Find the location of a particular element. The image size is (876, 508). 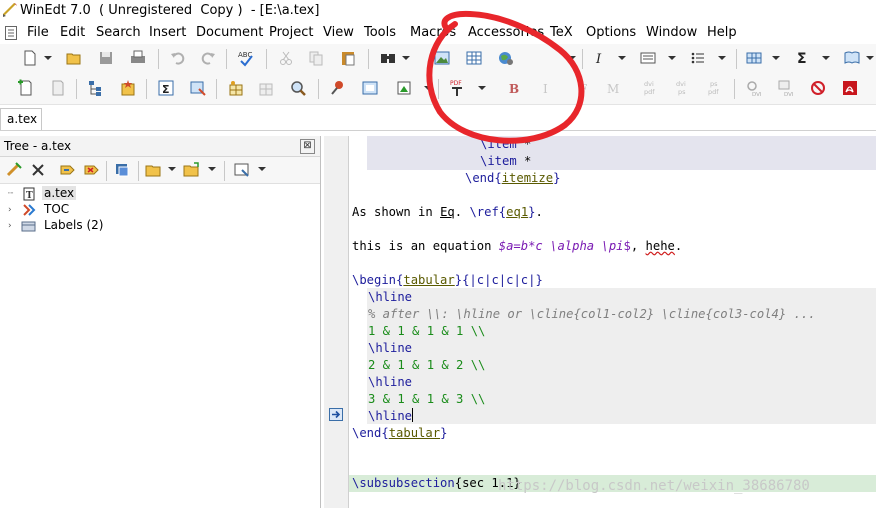

window-arrow-icon is located at coordinates (198, 88).